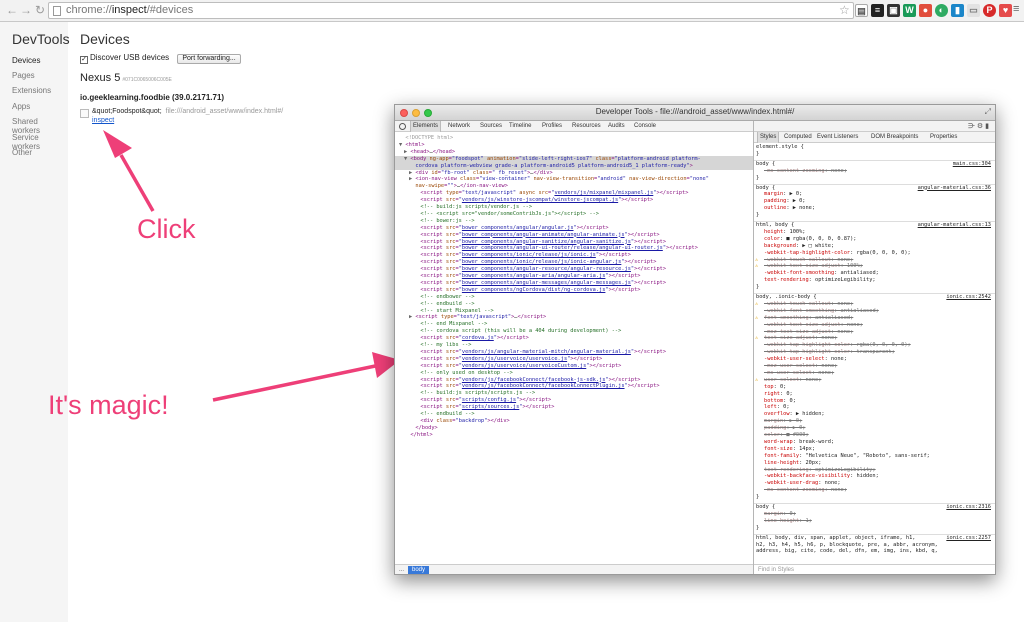  Describe the element at coordinates (491, 126) in the screenshot. I see `tab-sources: Sources` at that location.